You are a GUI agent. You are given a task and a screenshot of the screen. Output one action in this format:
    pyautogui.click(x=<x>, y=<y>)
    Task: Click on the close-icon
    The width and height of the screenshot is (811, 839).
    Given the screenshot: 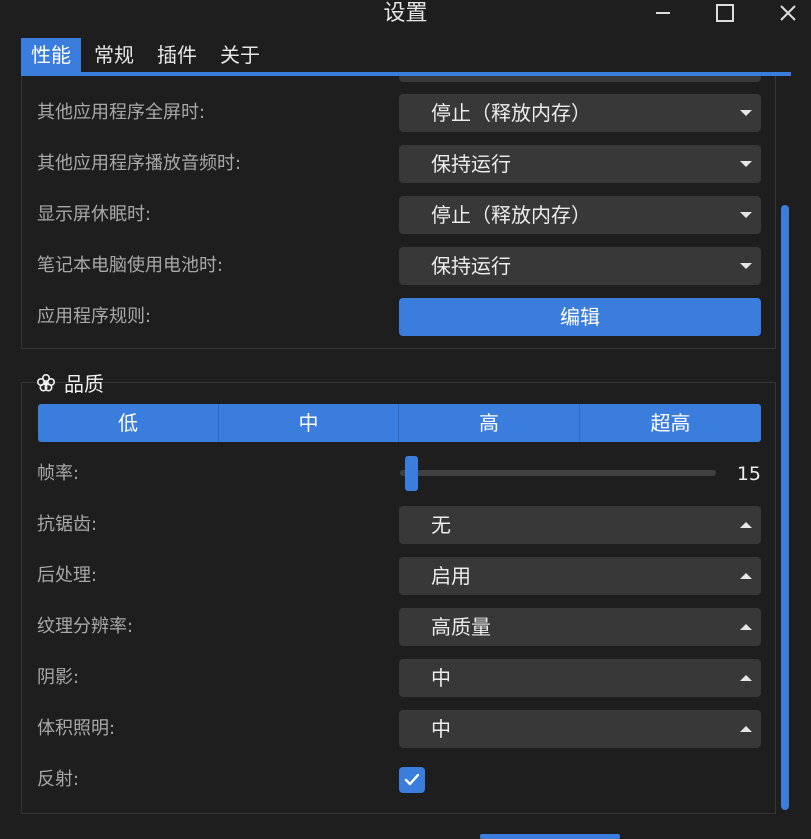 What is the action you would take?
    pyautogui.click(x=788, y=13)
    